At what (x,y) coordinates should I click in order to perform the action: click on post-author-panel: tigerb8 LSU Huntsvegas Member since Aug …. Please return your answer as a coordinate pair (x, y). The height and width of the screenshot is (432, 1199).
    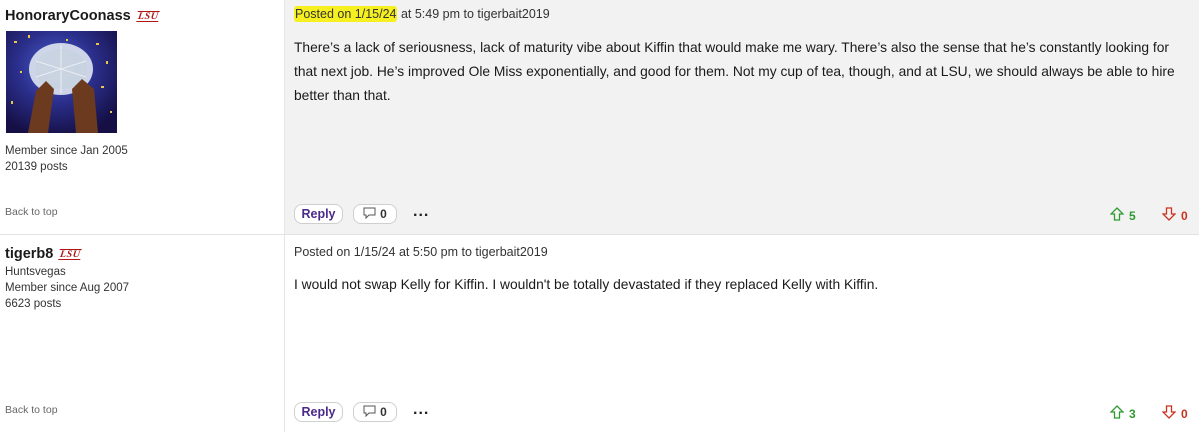
    Looking at the image, I should click on (142, 333).